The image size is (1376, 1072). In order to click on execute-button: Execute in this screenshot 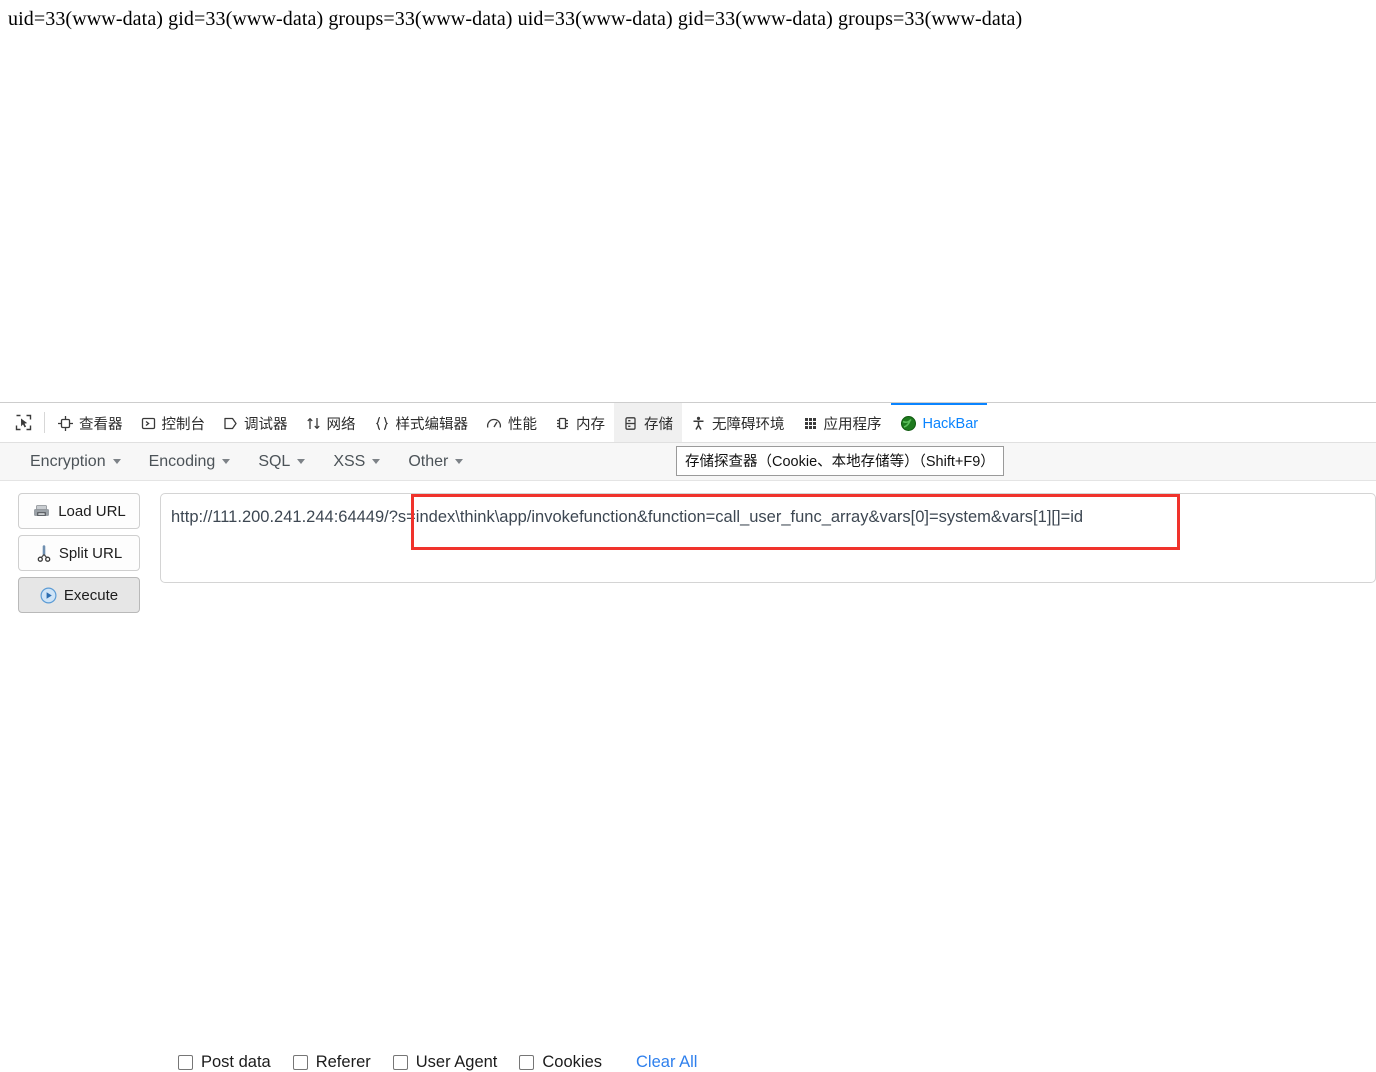, I will do `click(79, 595)`.